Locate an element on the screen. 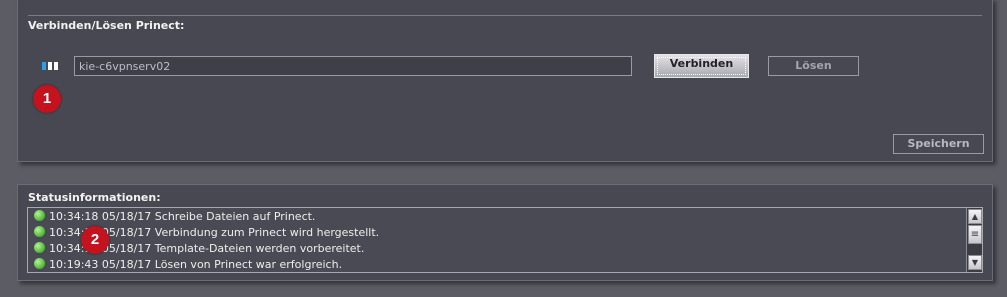  scroll-thumb-grip-icon: ≡ is located at coordinates (975, 234).